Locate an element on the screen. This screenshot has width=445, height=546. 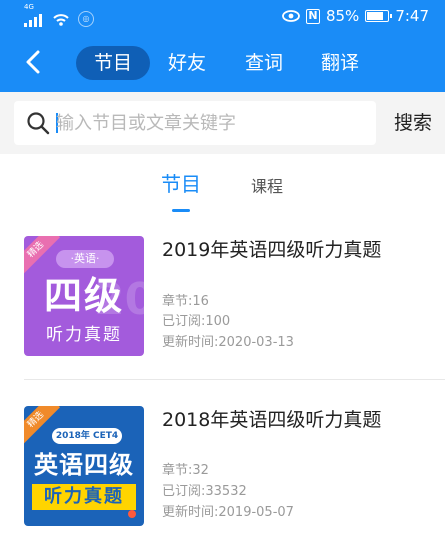
thumbnail-dot is located at coordinates (132, 514).